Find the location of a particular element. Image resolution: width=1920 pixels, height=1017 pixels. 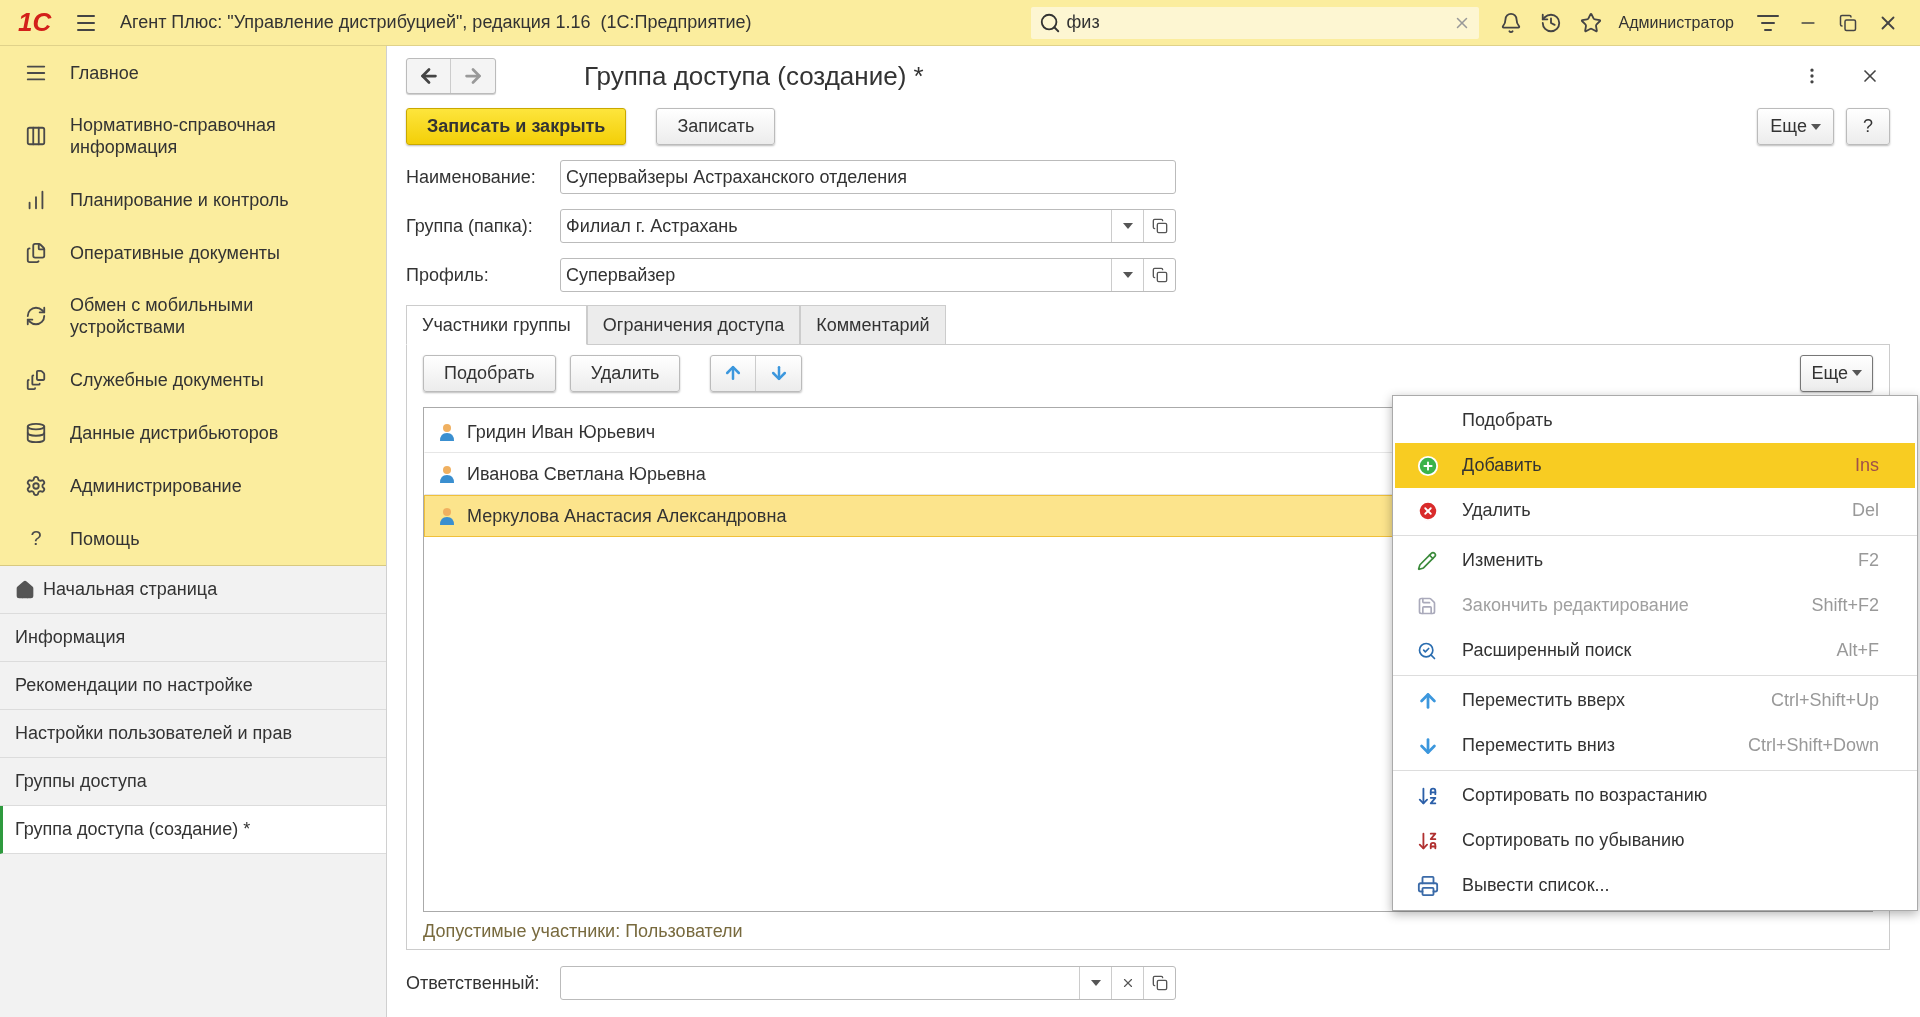

help-glyph: ? is located at coordinates (36, 538).